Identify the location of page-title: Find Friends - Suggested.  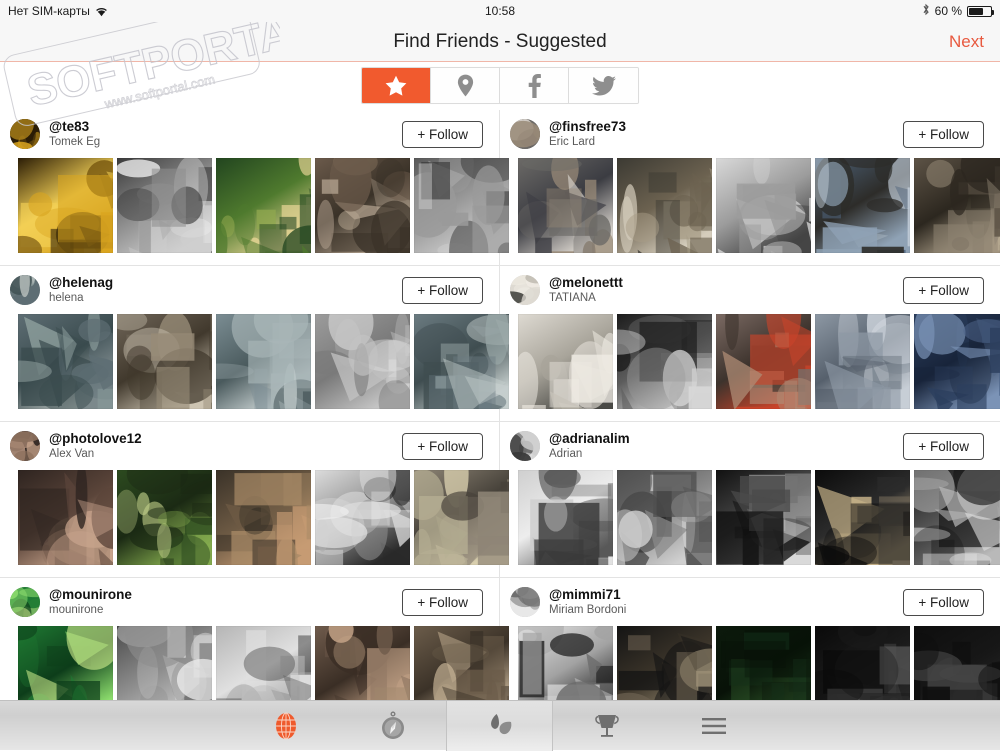
(500, 42).